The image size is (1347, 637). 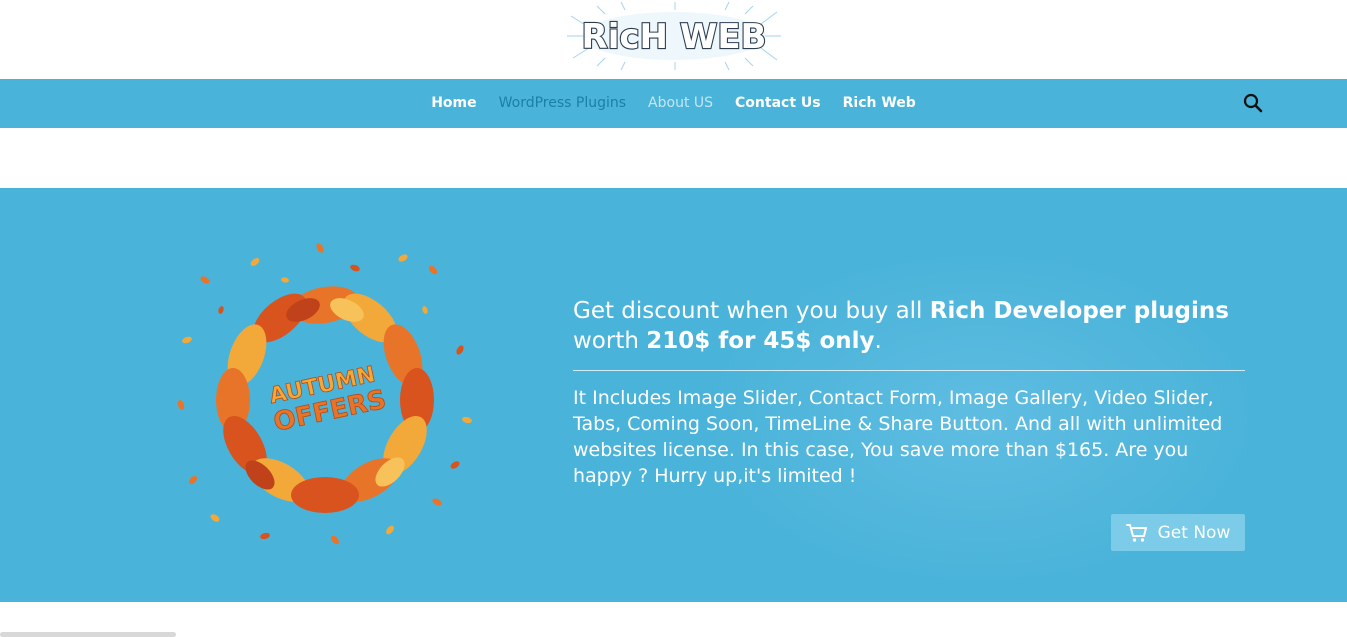 I want to click on nav-contact-us: Contact Us, so click(x=778, y=103).